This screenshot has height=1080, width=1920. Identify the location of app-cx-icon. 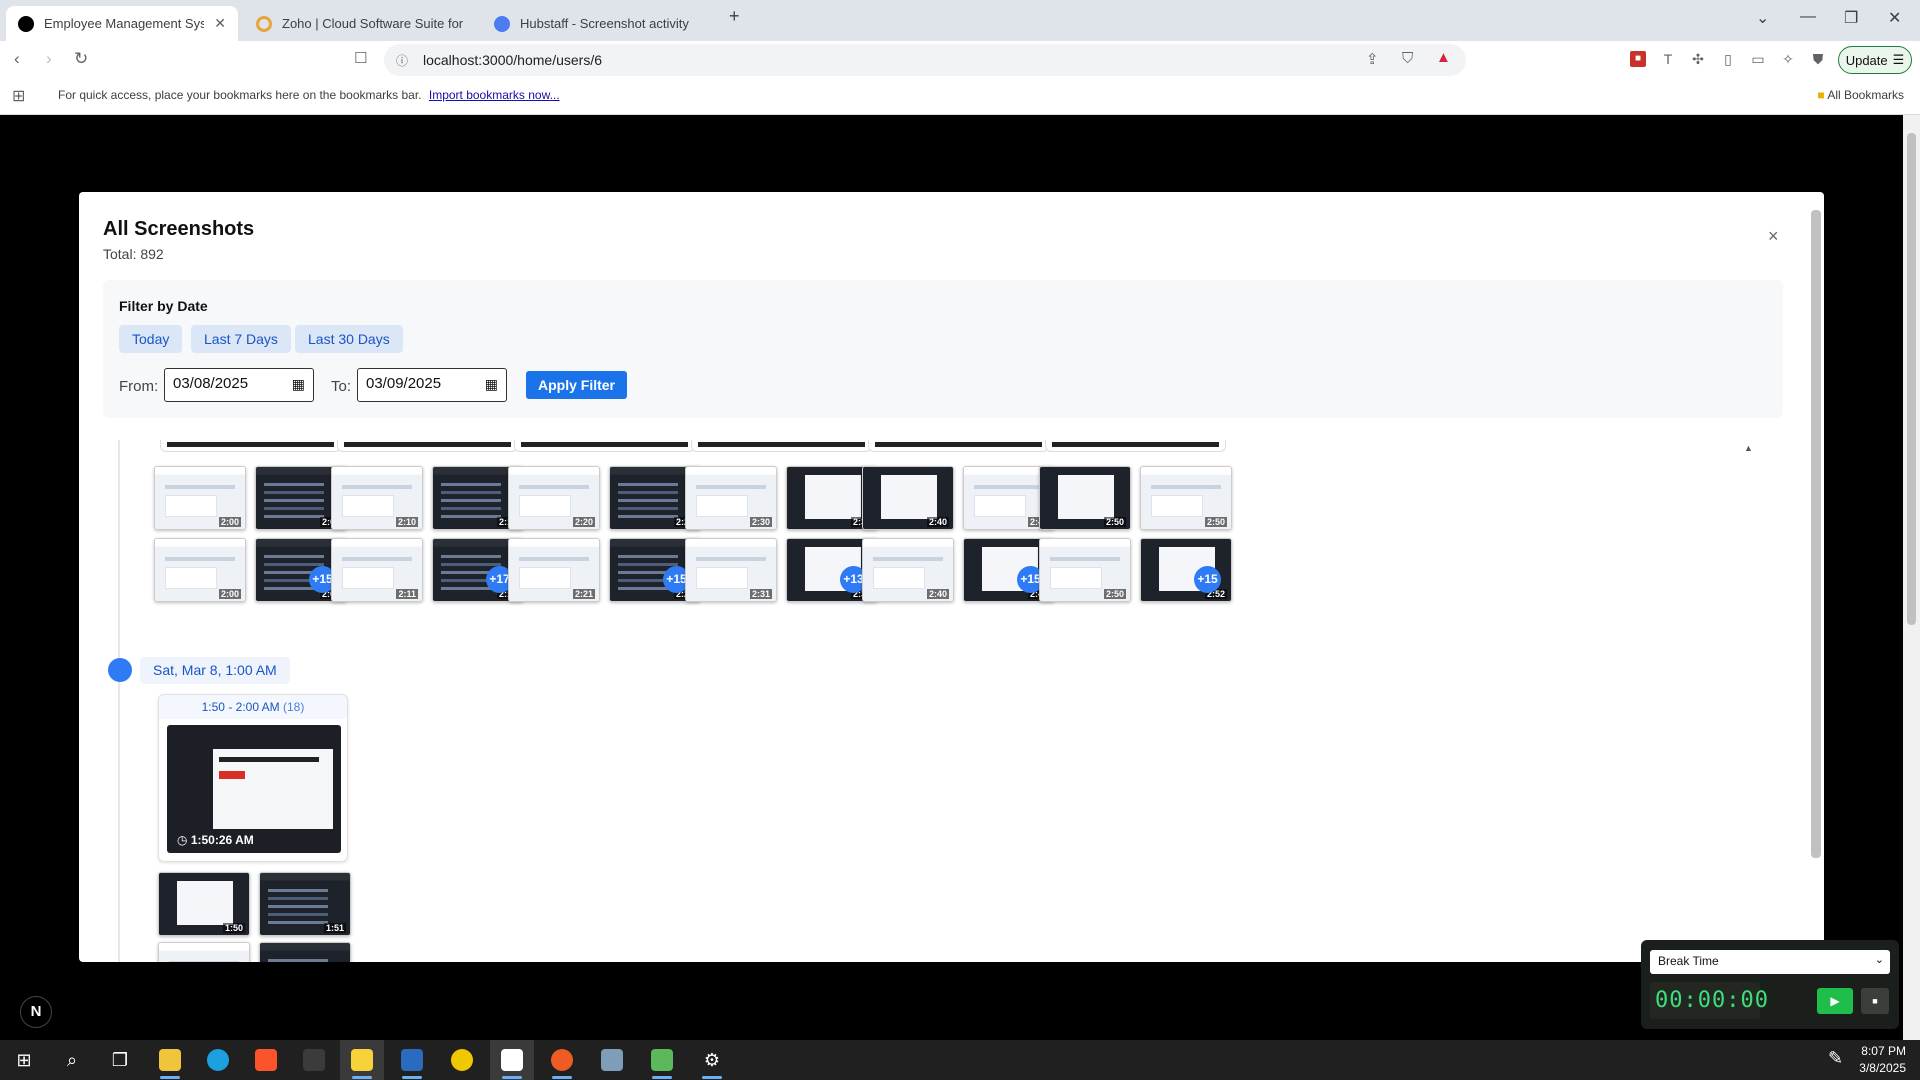
(314, 1060).